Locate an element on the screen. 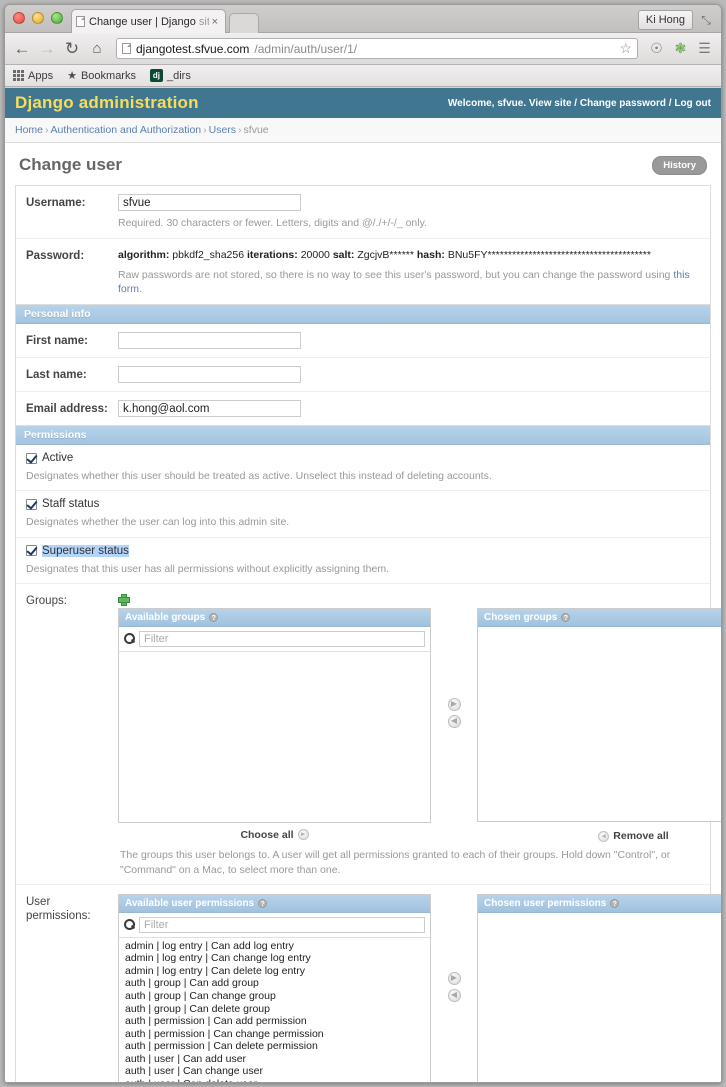 The width and height of the screenshot is (726, 1087). active-label: Active is located at coordinates (57, 458).